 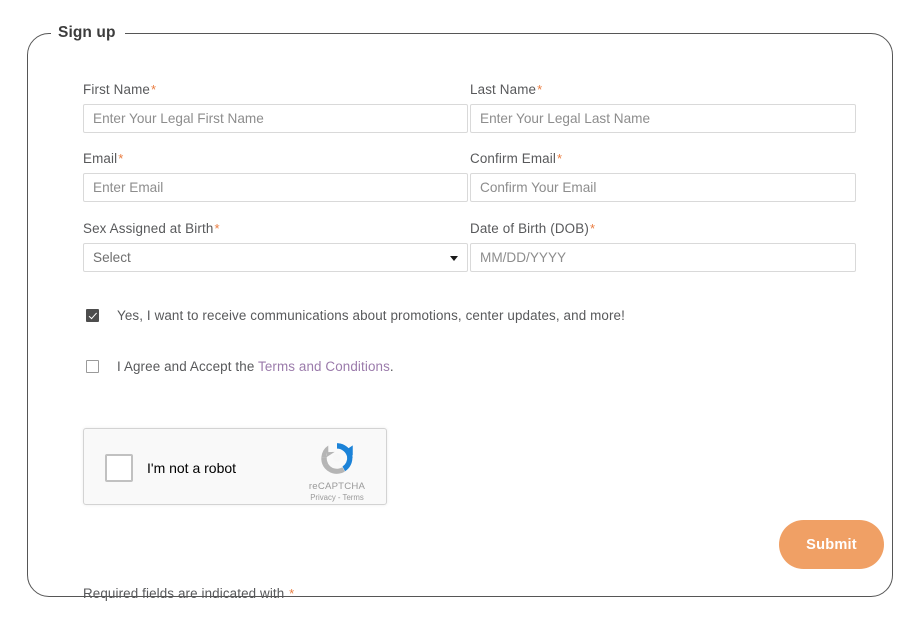 What do you see at coordinates (275, 229) in the screenshot?
I see `label-sex-assigned-at-birth: Sex Assigned at Birth*` at bounding box center [275, 229].